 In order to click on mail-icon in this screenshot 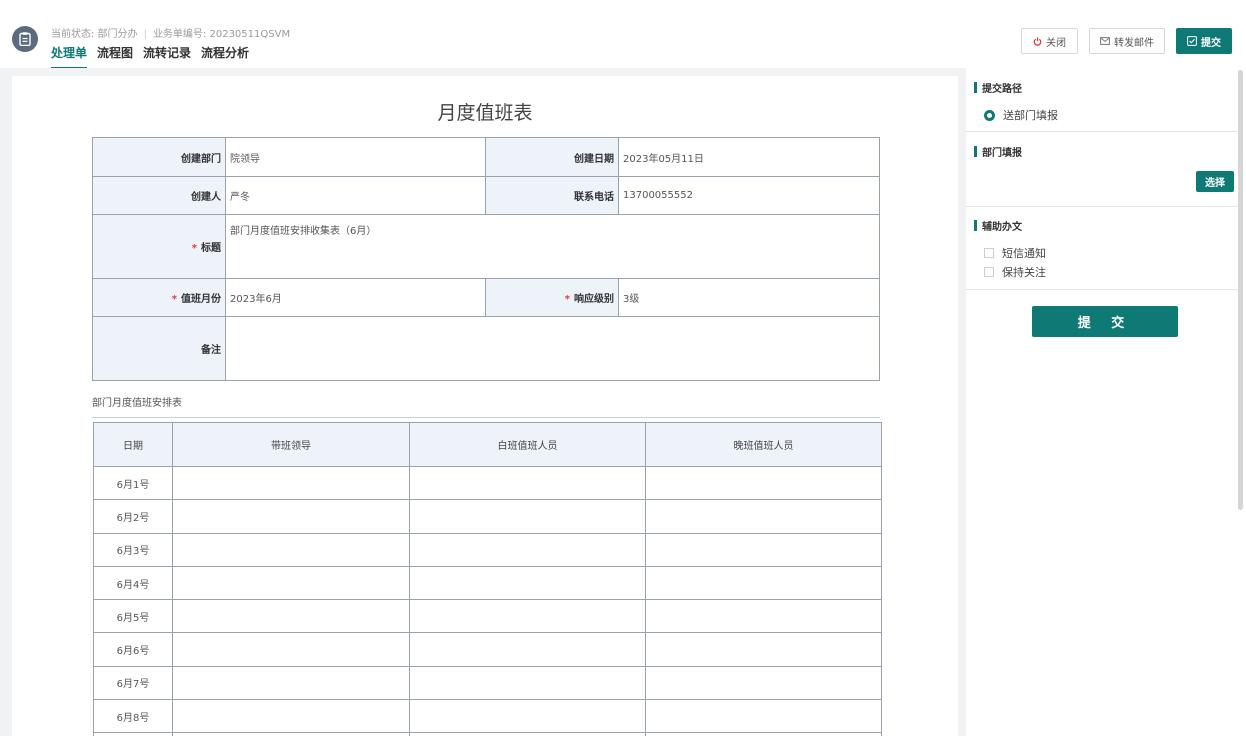, I will do `click(1105, 41)`.